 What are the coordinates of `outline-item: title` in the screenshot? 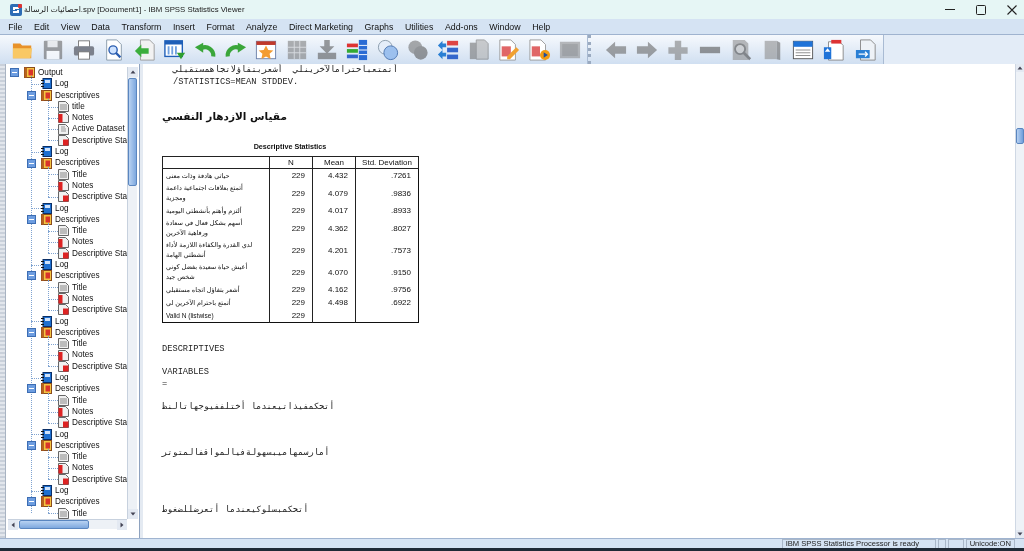 It's located at (78, 106).